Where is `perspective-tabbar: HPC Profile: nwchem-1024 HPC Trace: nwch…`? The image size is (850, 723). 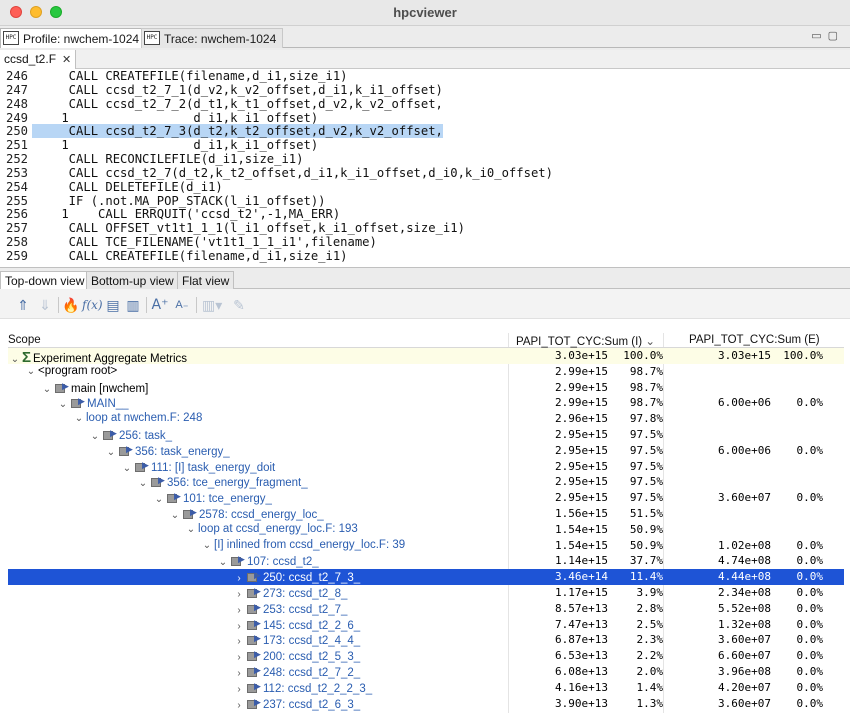
perspective-tabbar: HPC Profile: nwchem-1024 HPC Trace: nwch… is located at coordinates (425, 37).